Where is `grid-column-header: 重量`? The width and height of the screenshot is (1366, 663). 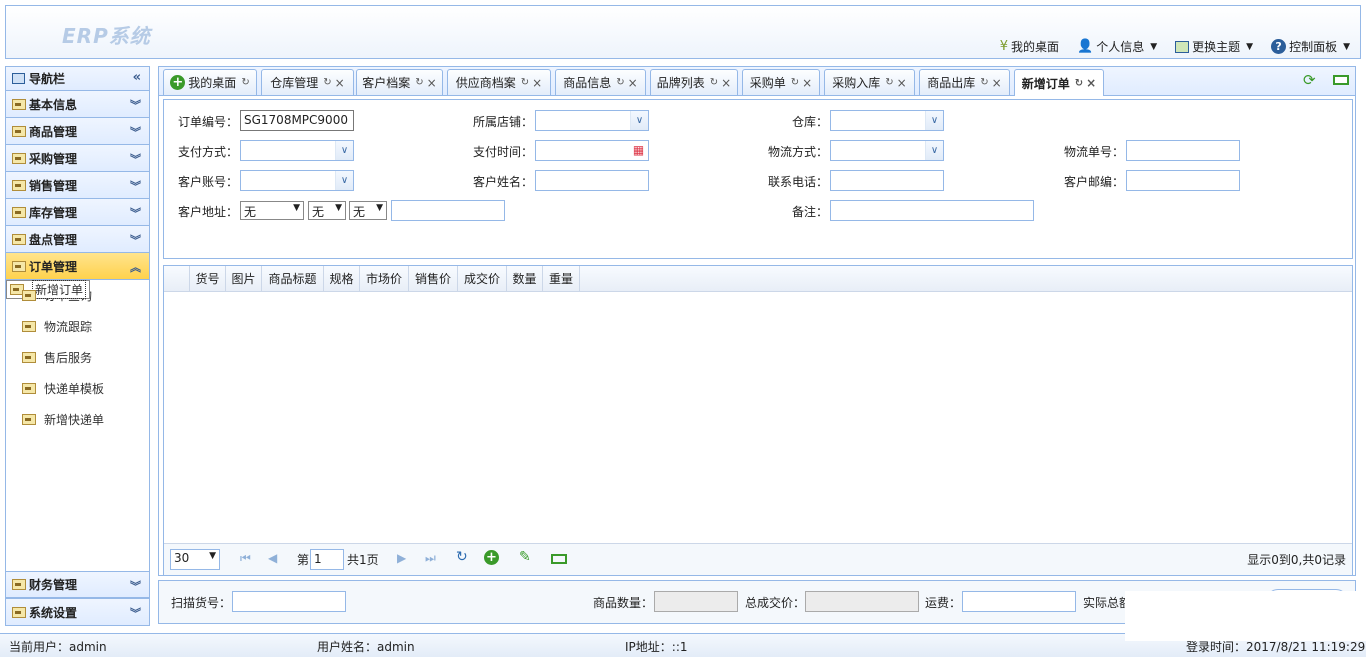
grid-column-header: 重量 is located at coordinates (561, 279).